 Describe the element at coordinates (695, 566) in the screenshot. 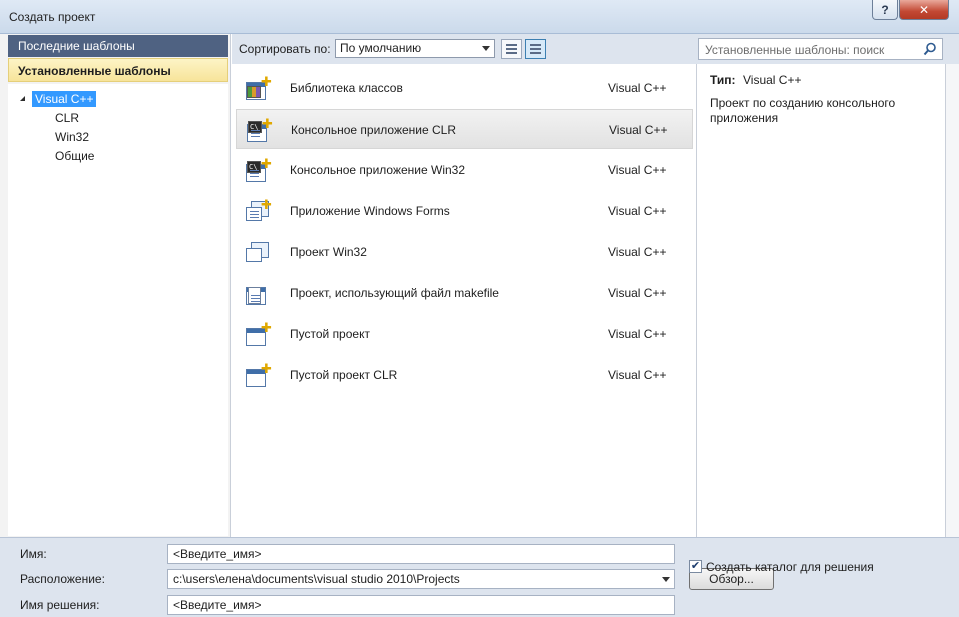

I see `create-directory-checkbox: ✔` at that location.